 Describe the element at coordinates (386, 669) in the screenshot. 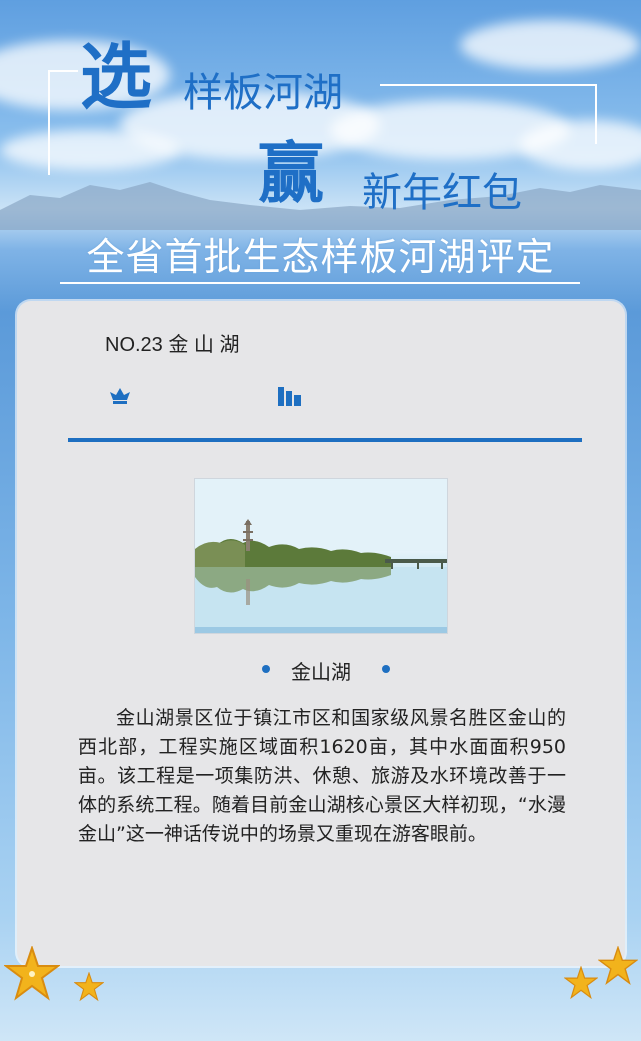

I see `caption-dot-right` at that location.